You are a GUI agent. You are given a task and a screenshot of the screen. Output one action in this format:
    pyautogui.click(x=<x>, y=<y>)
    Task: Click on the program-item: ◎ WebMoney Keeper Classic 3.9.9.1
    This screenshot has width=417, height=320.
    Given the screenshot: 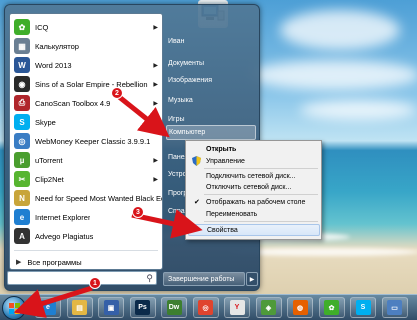 What is the action you would take?
    pyautogui.click(x=86, y=141)
    